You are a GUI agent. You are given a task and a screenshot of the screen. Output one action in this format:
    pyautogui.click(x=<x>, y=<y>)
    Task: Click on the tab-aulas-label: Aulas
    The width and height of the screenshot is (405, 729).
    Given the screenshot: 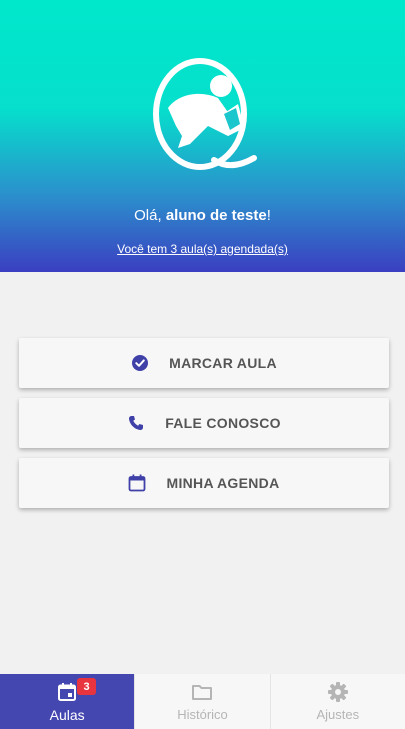 What is the action you would take?
    pyautogui.click(x=67, y=714)
    